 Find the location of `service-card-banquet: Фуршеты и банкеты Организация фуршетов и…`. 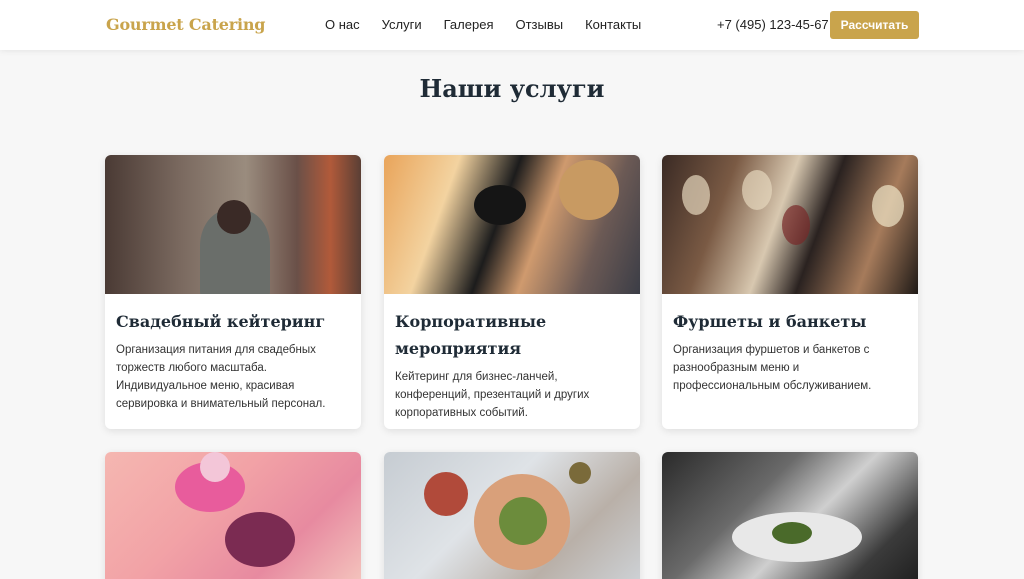

service-card-banquet: Фуршеты и банкеты Организация фуршетов и… is located at coordinates (790, 292).